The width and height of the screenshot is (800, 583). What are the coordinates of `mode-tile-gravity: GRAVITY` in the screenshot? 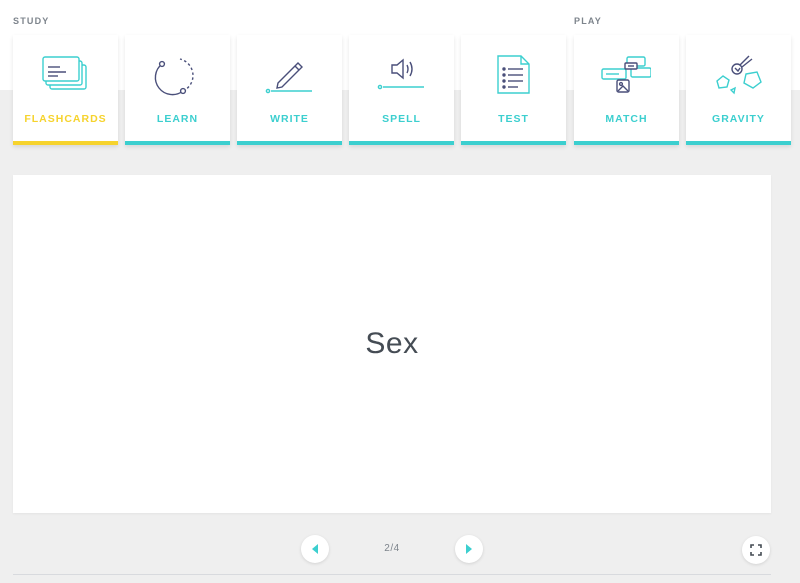 It's located at (738, 90).